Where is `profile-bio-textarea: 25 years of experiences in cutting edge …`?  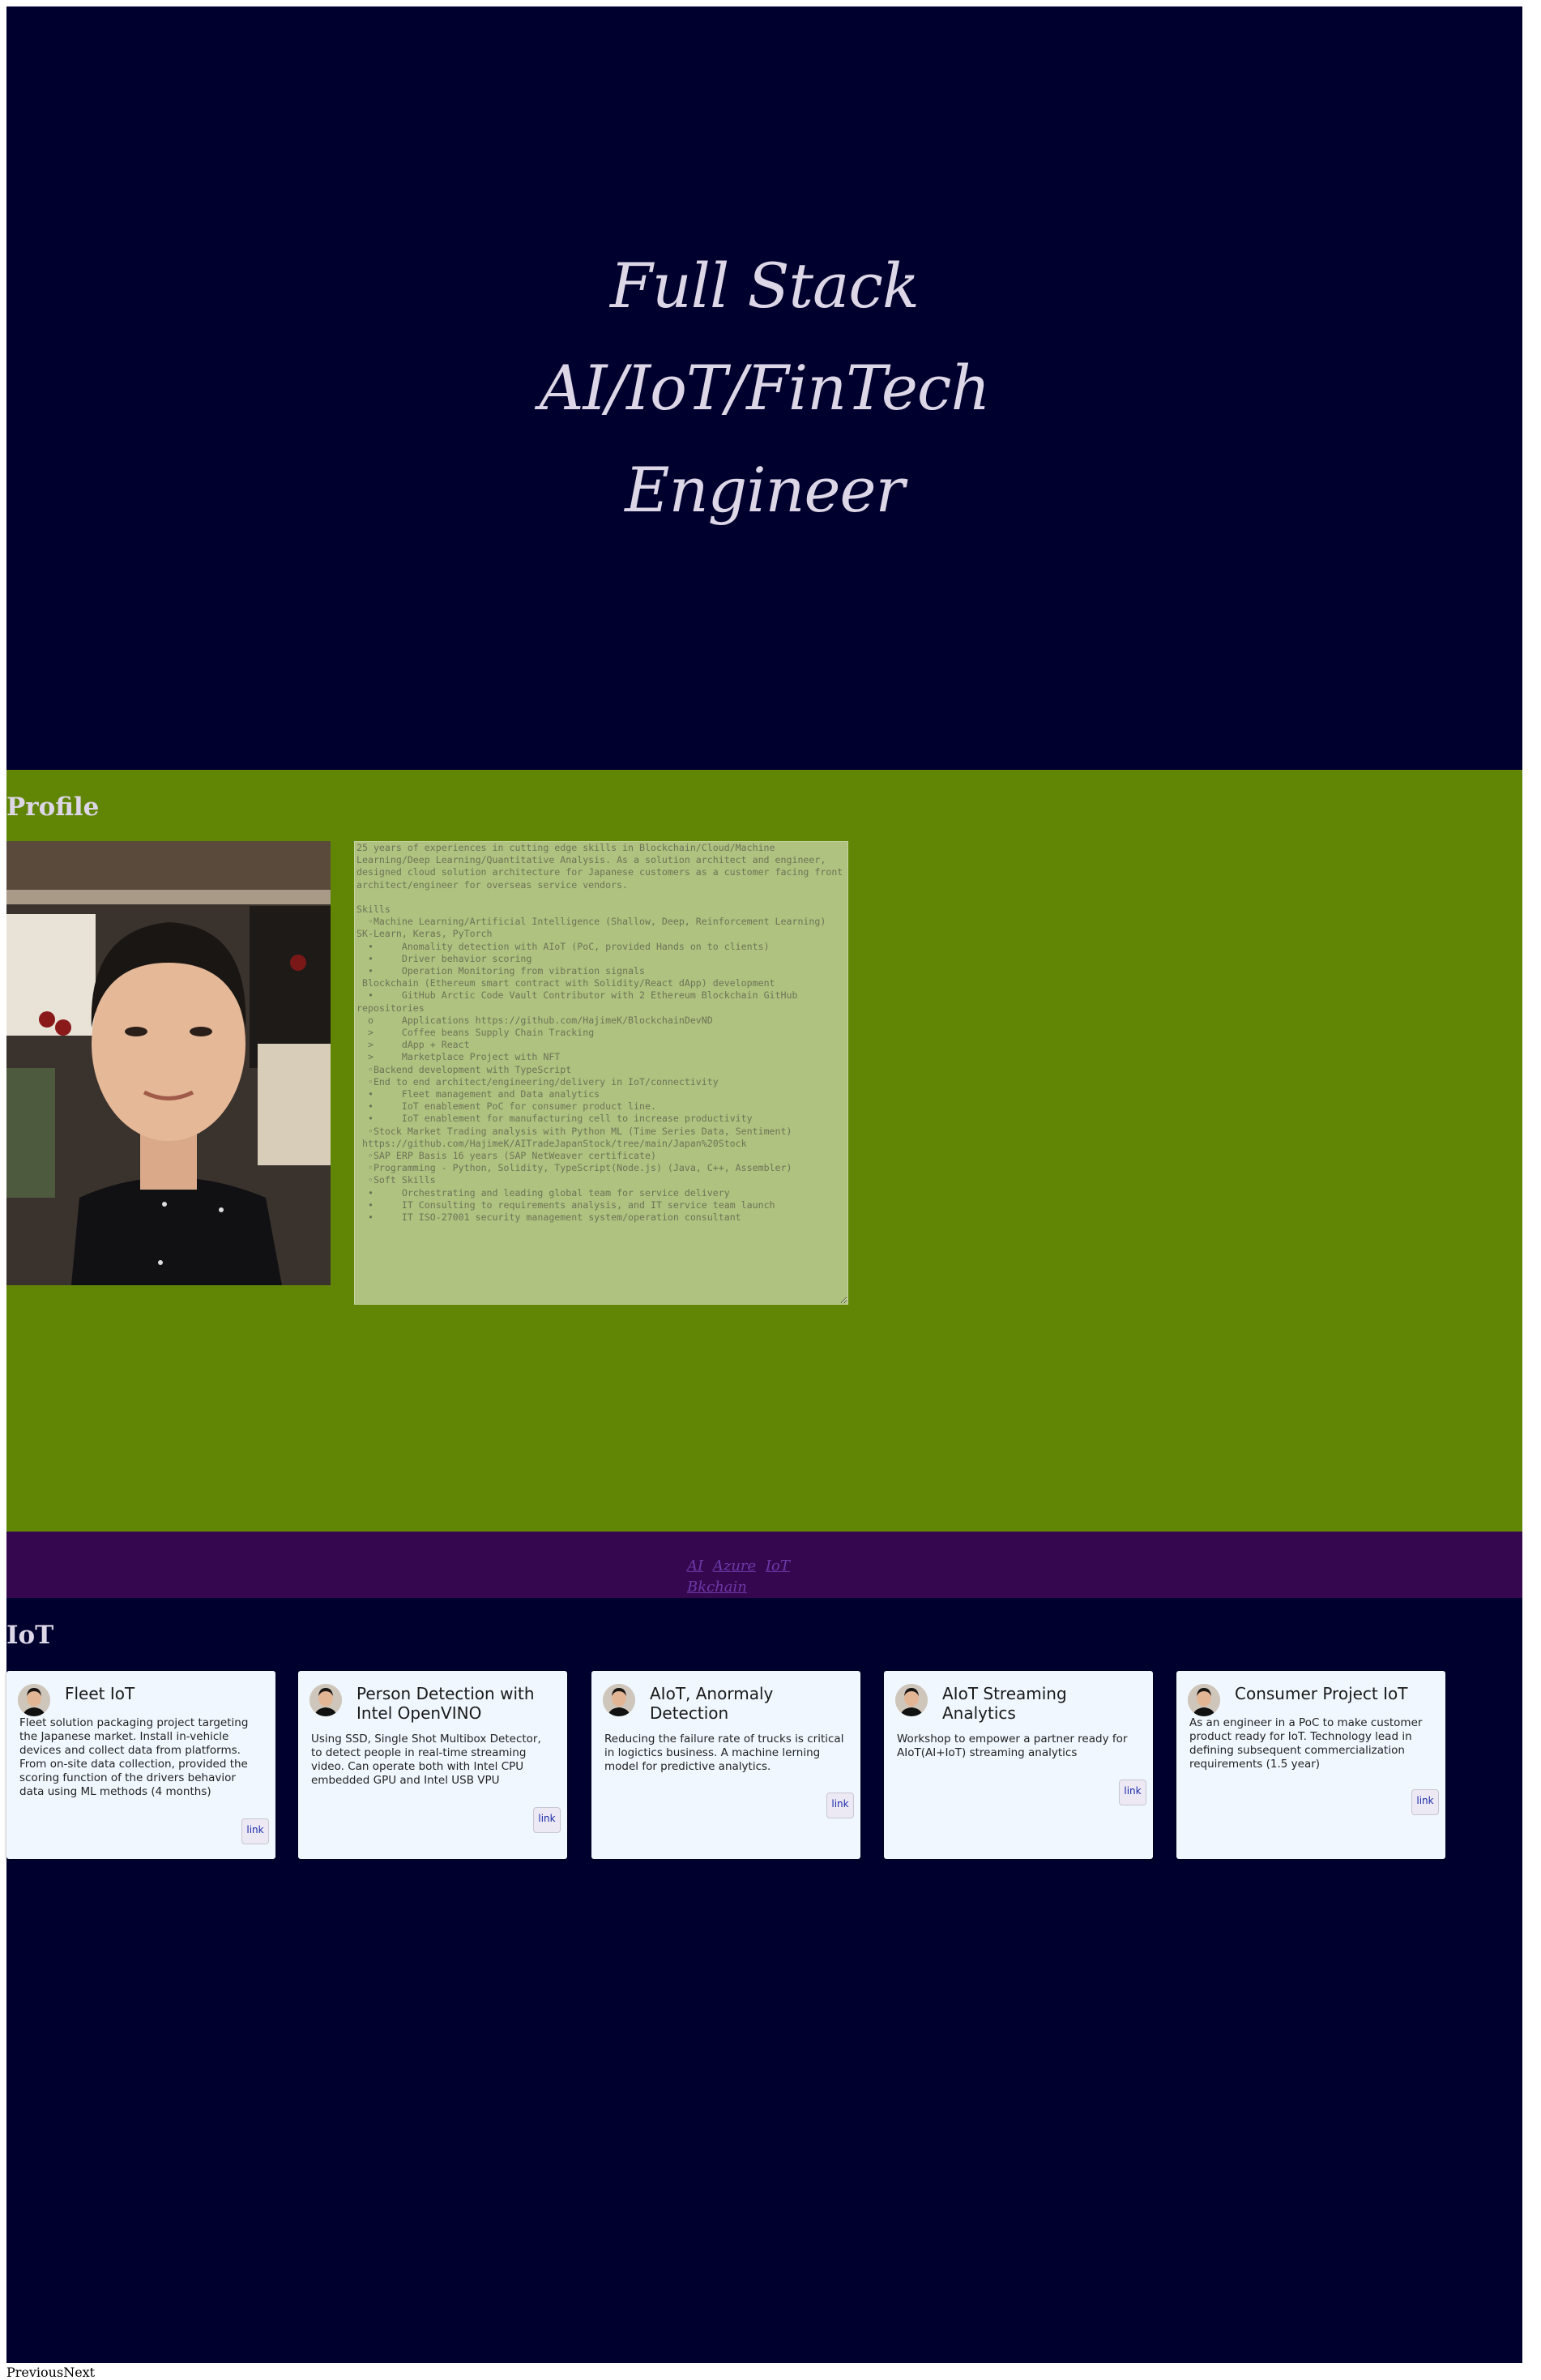 profile-bio-textarea: 25 years of experiences in cutting edge … is located at coordinates (601, 1073).